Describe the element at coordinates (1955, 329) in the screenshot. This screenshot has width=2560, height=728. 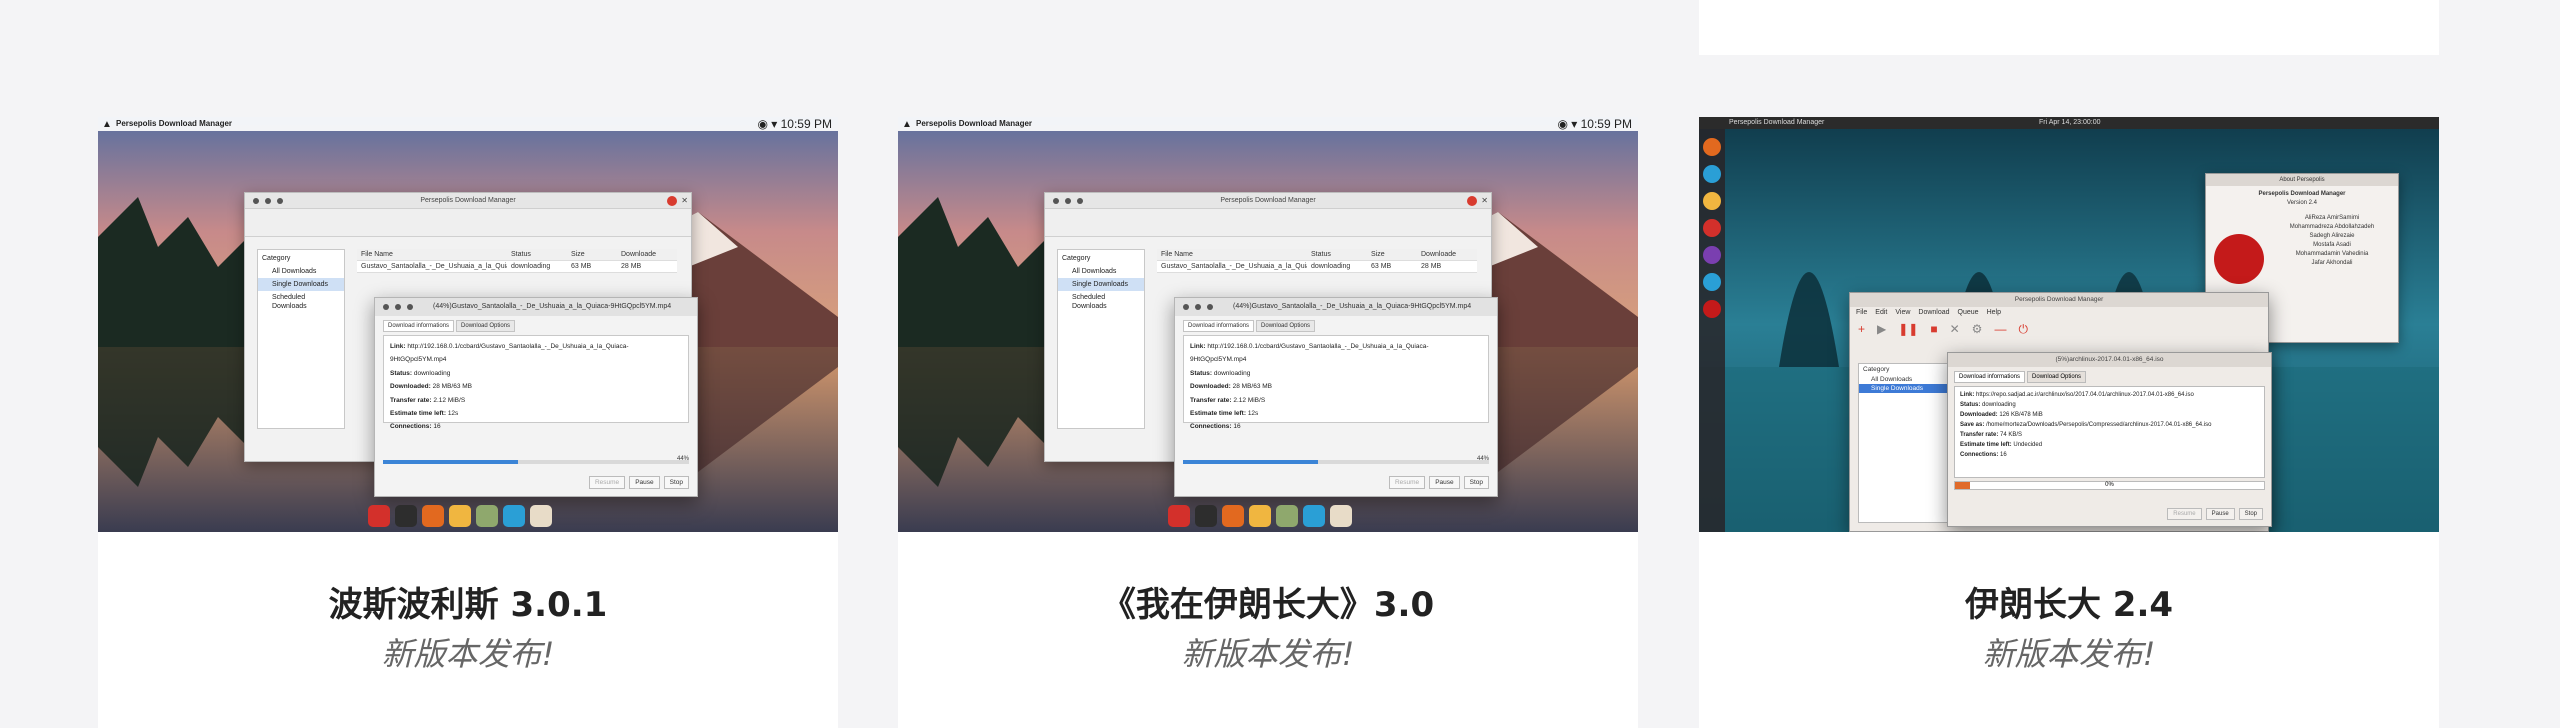
I see `remove-icon: ✕` at that location.